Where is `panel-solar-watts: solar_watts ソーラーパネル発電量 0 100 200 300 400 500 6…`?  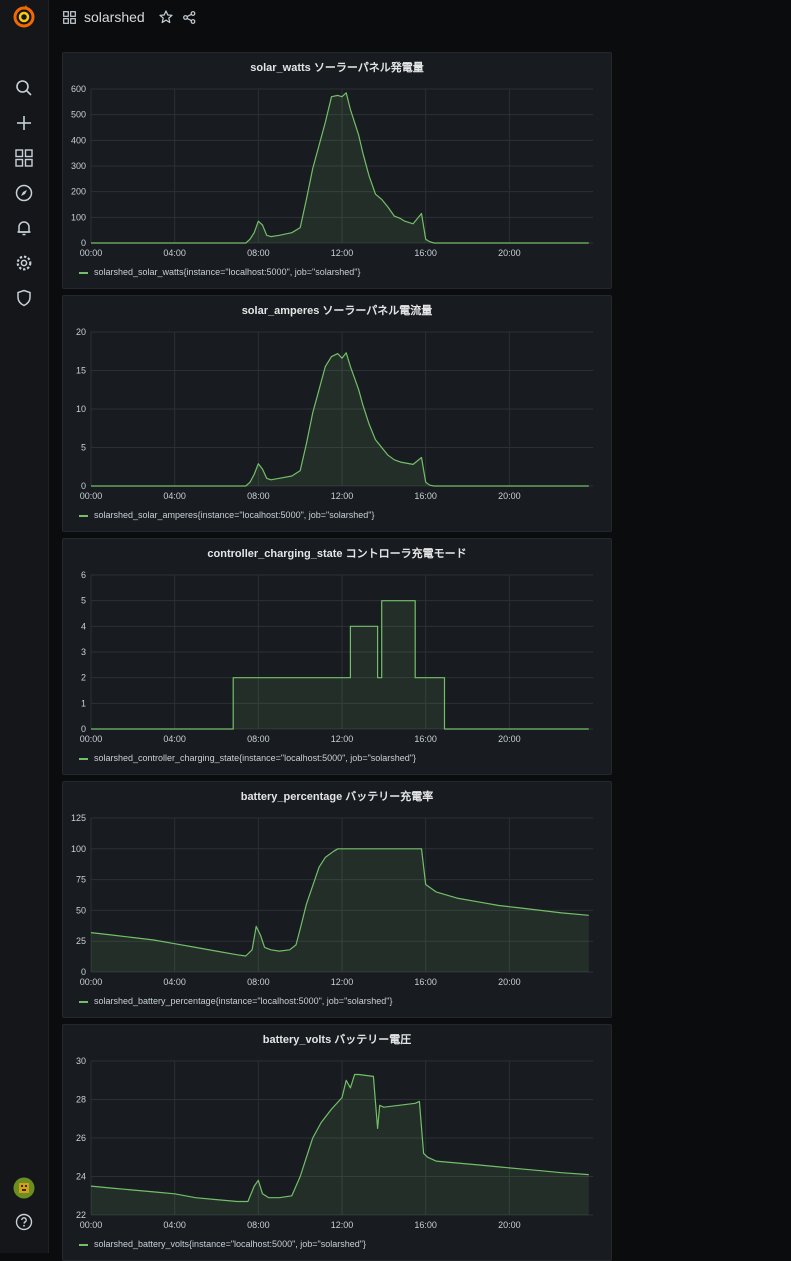 panel-solar-watts: solar_watts ソーラーパネル発電量 0 100 200 300 400 500 6… is located at coordinates (337, 170).